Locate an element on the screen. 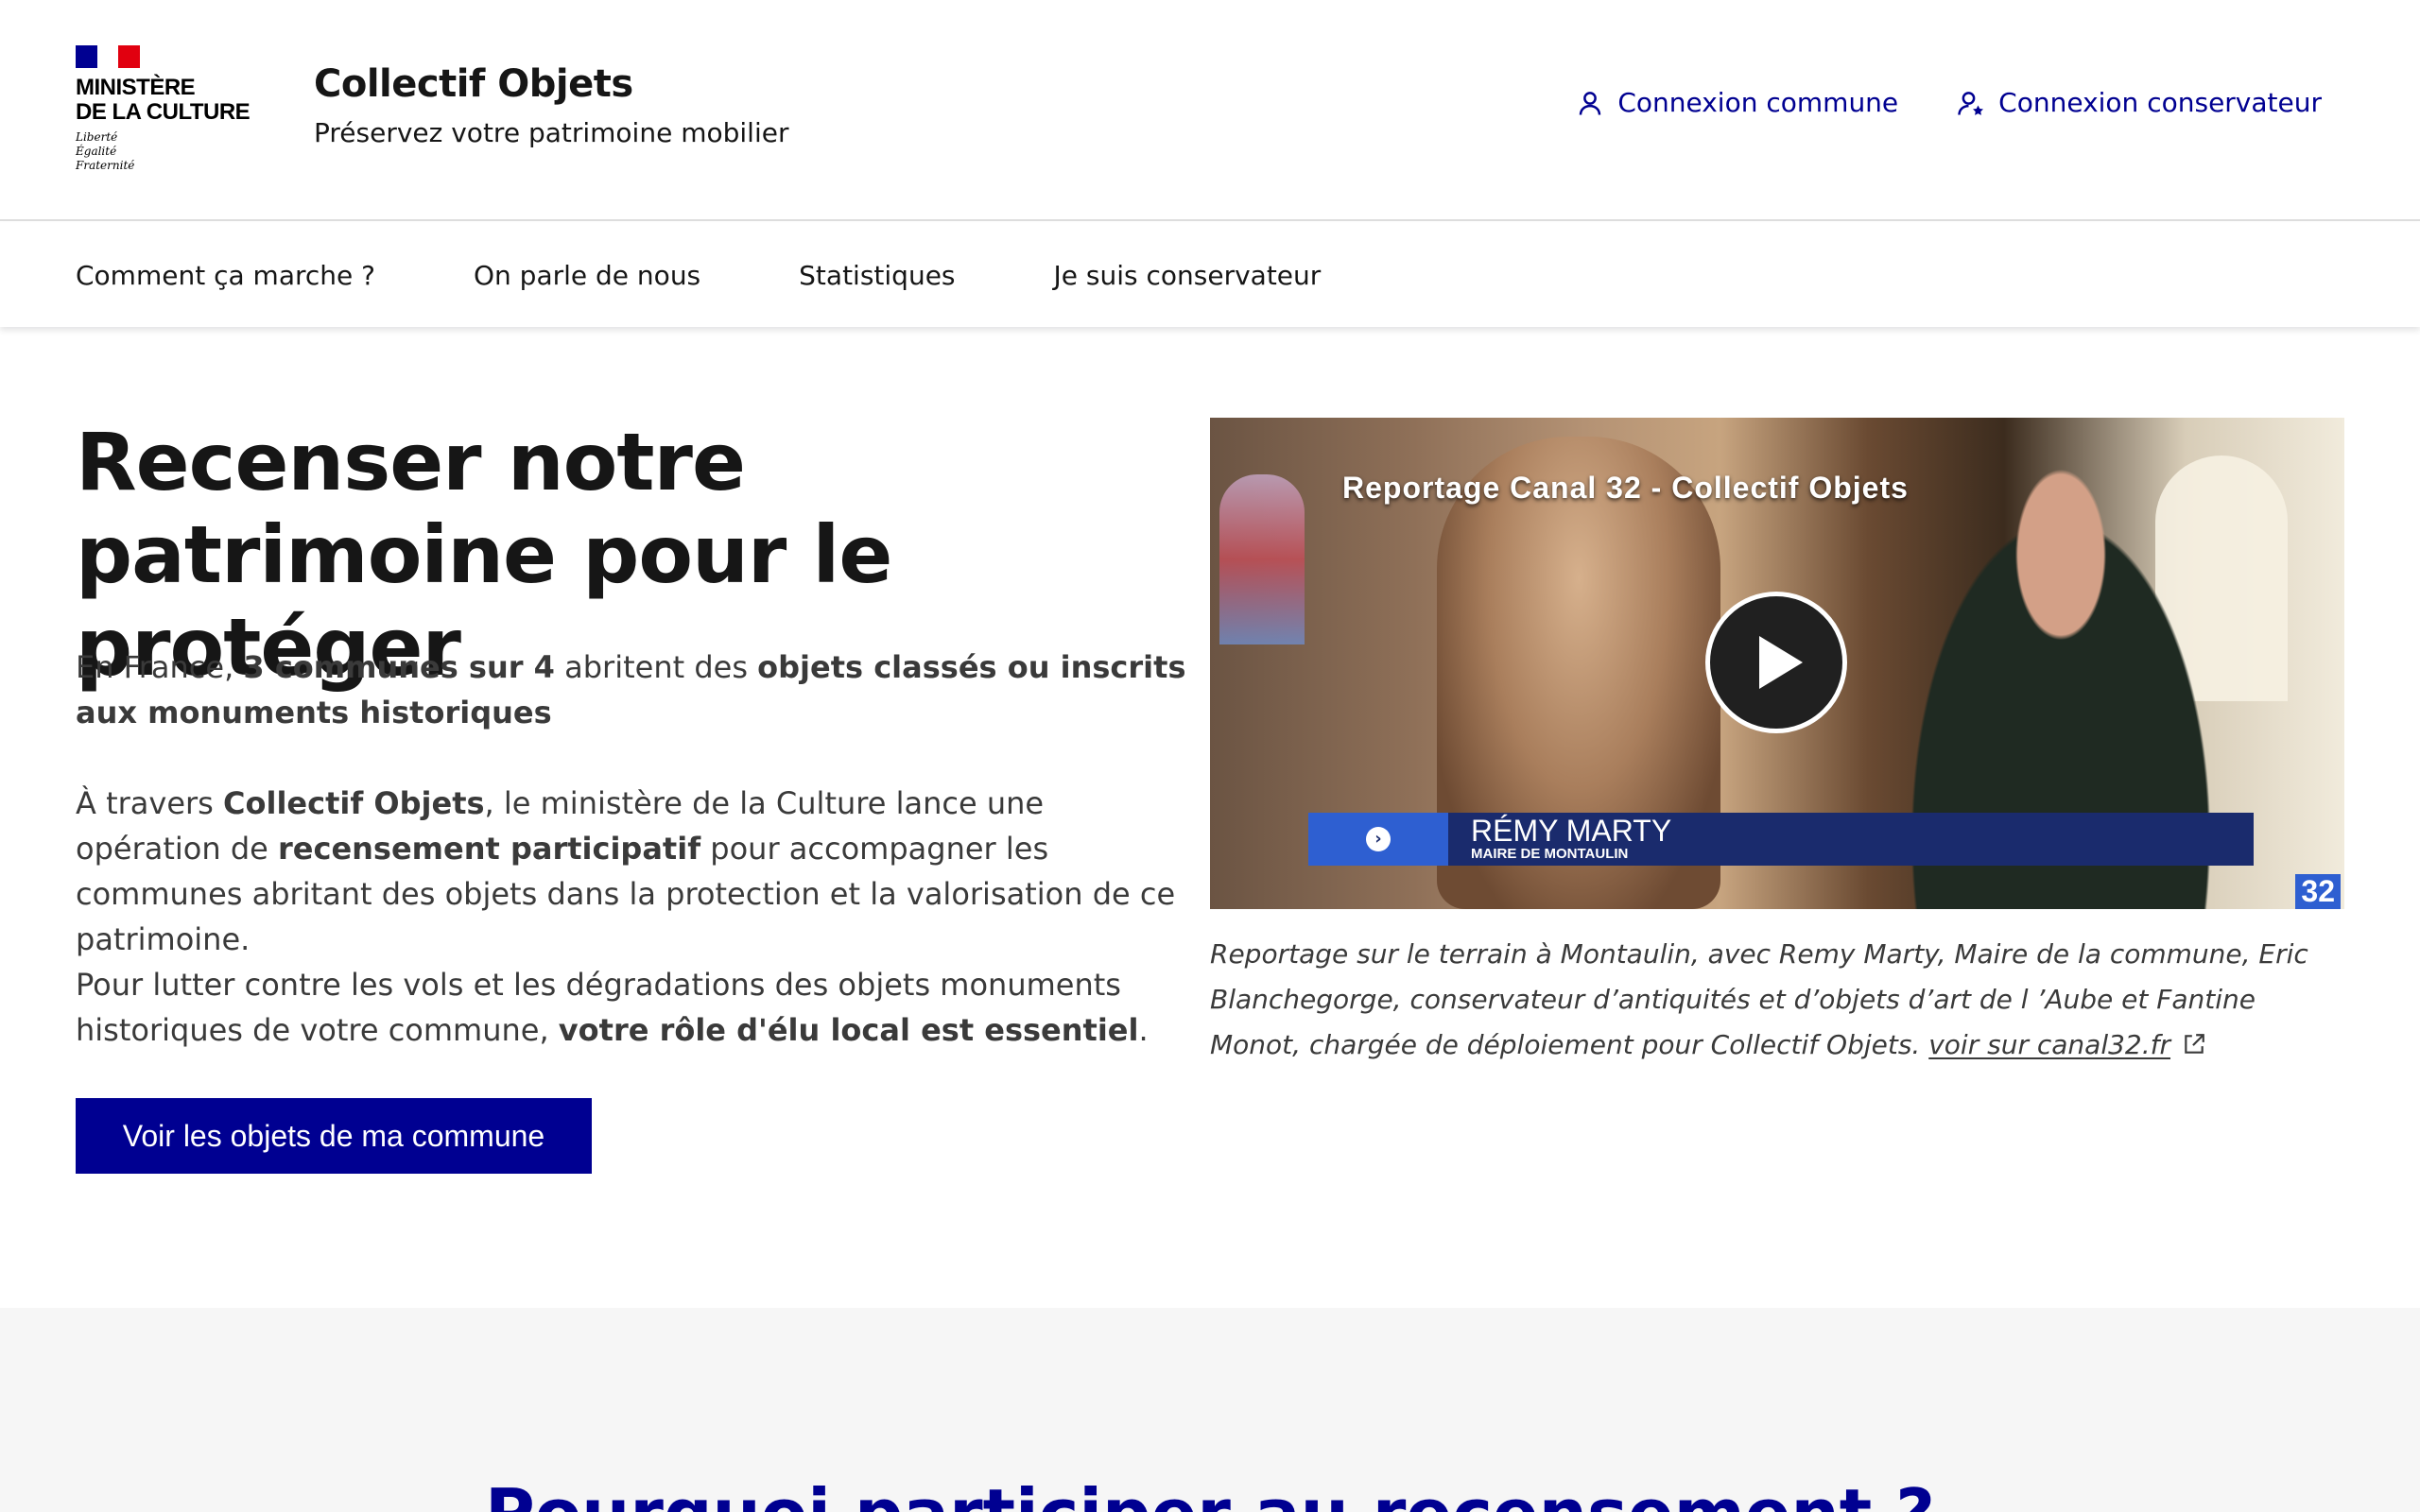 The width and height of the screenshot is (2420, 1512). lower-third-banner: › RÉMY MARTY MAIRE DE MONTAULIN is located at coordinates (1781, 839).